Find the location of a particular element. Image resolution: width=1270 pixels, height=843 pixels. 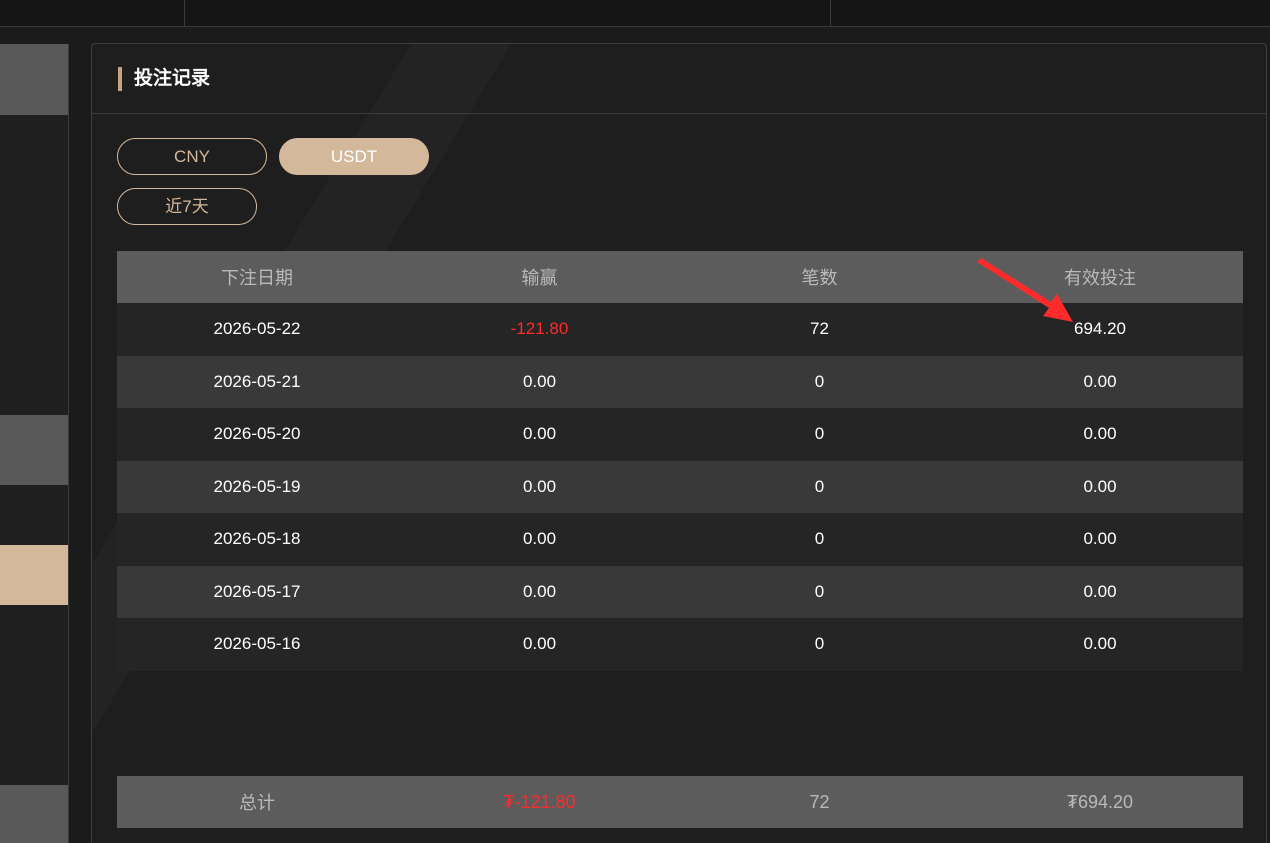

header-date: 下注日期 is located at coordinates (257, 278).